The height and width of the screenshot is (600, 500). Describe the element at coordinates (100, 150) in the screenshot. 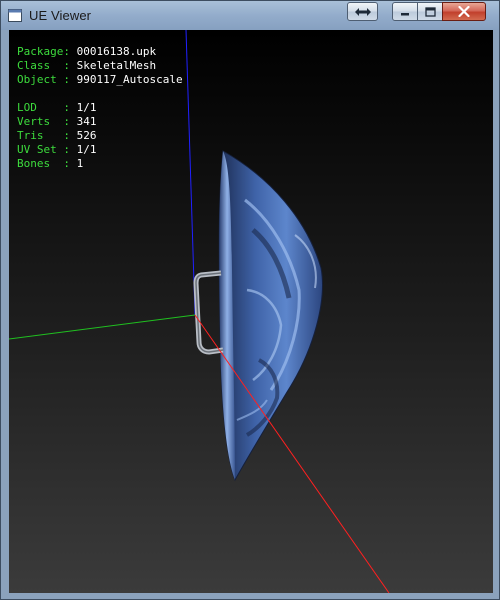

I see `info-row-uvset: UV Set : 1/1` at that location.